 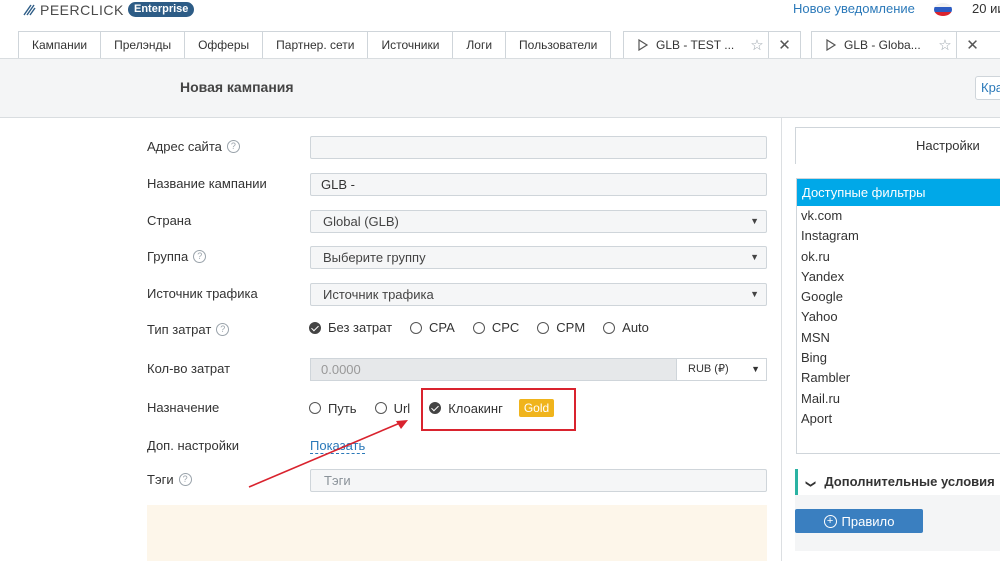 What do you see at coordinates (898, 358) in the screenshot?
I see `filter-item: Bing` at bounding box center [898, 358].